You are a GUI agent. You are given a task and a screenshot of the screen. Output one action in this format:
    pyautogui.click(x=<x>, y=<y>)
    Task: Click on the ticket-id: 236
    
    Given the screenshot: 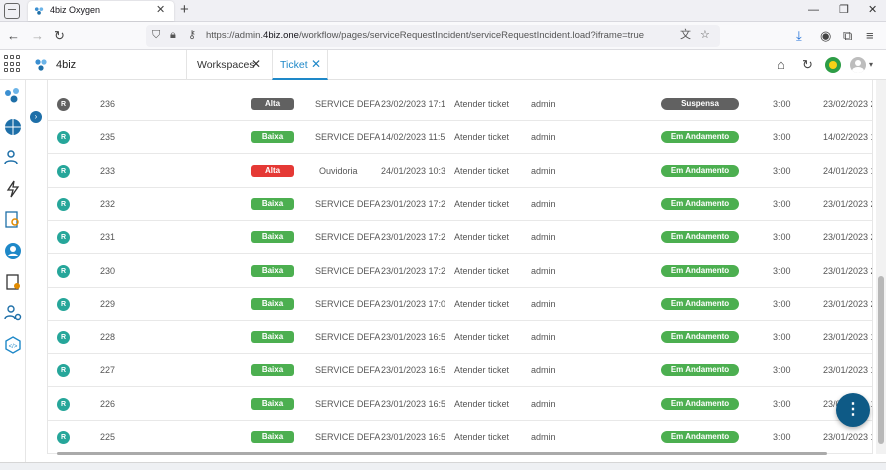 What is the action you would take?
    pyautogui.click(x=108, y=104)
    